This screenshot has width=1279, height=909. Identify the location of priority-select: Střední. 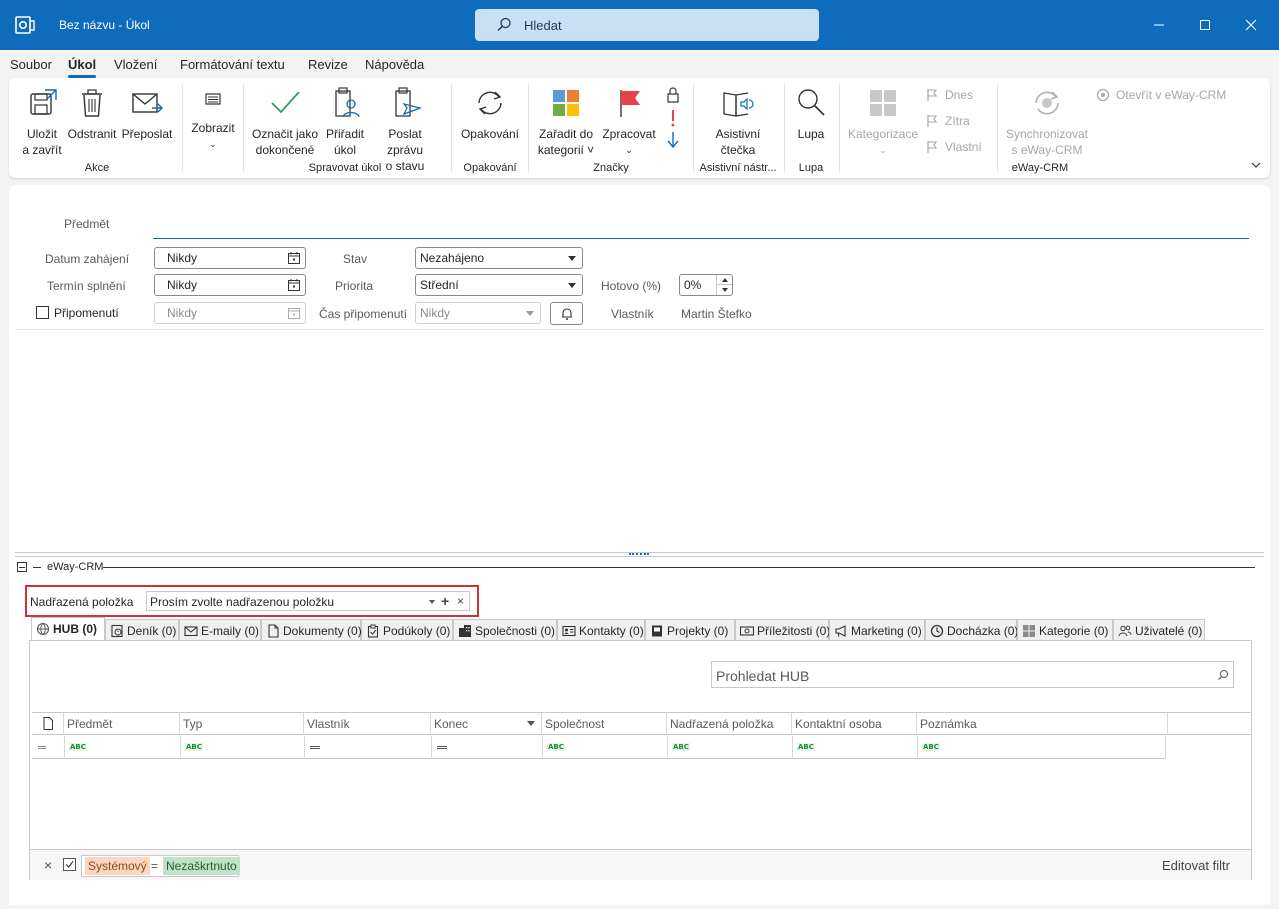
(499, 285).